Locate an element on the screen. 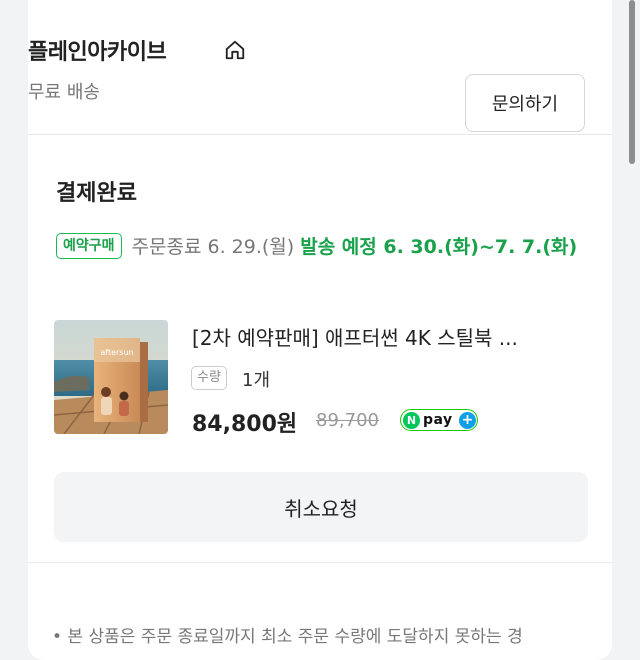 The height and width of the screenshot is (660, 640). store-name: 플레인아카이브 is located at coordinates (97, 50).